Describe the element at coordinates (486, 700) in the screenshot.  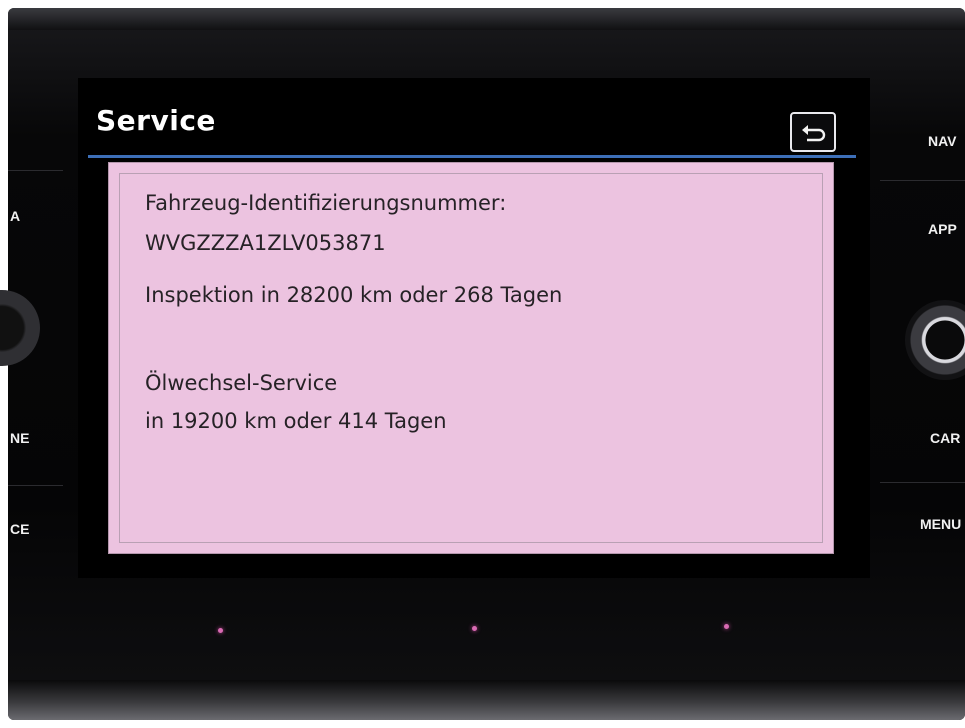
I see `bezel-bottom-trim` at that location.